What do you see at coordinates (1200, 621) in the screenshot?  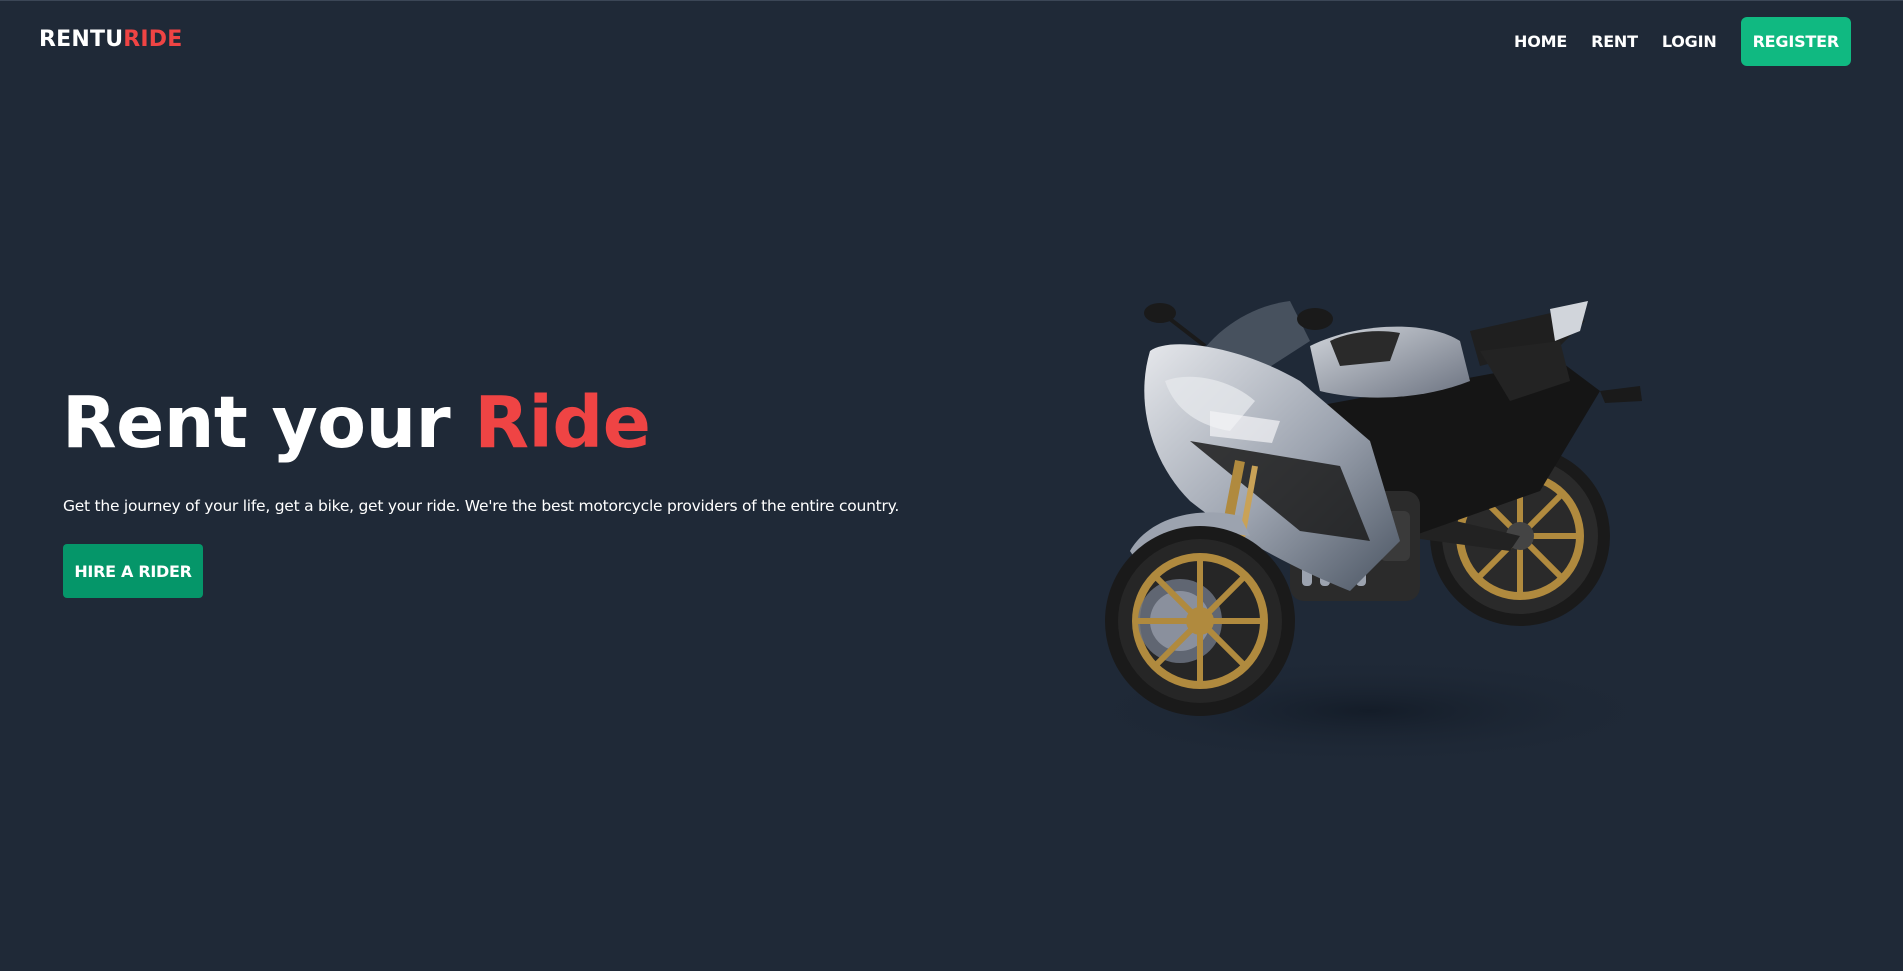 I see `front-wheel` at bounding box center [1200, 621].